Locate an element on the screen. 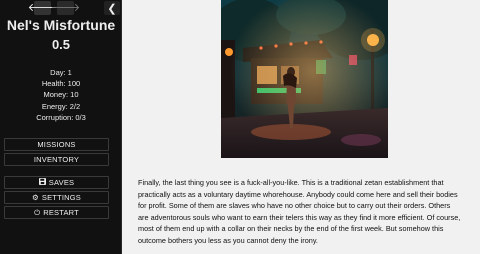  missions-button: MISSIONS is located at coordinates (56, 144).